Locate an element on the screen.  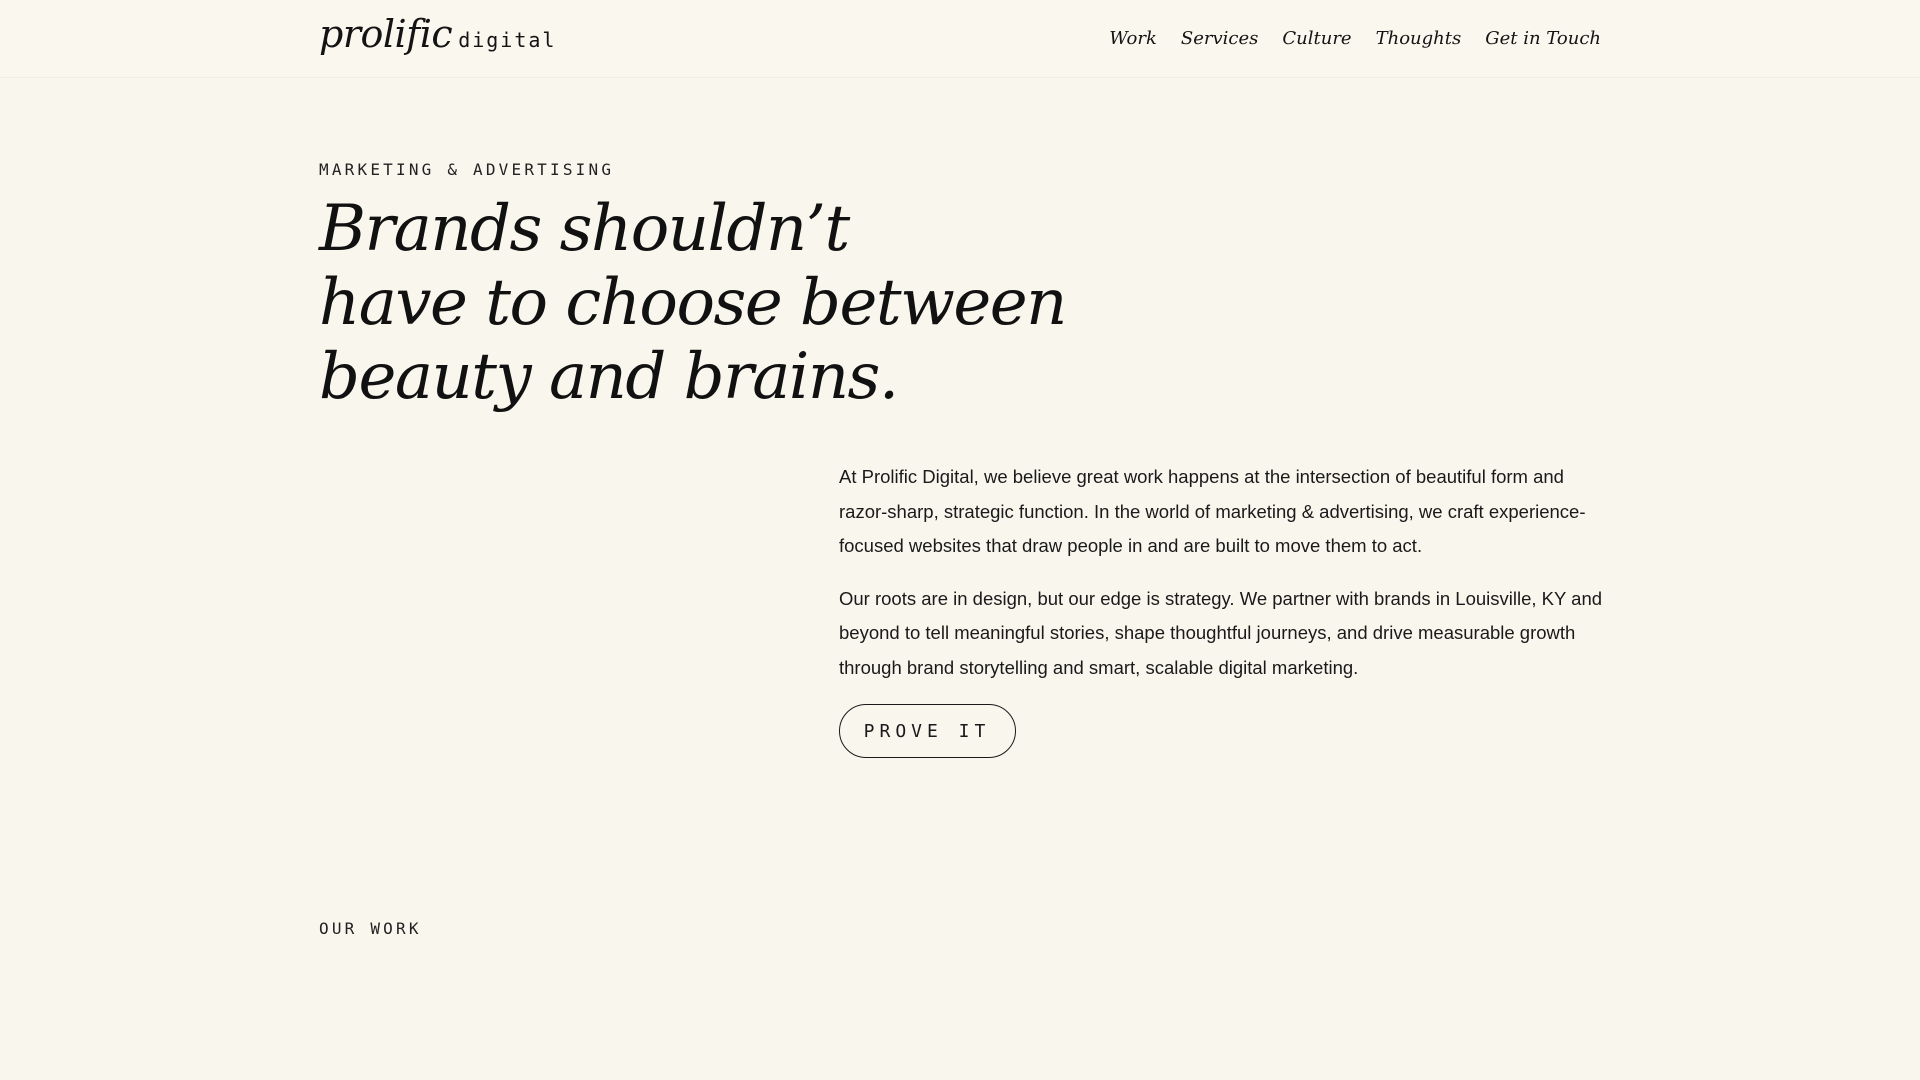
logo-link: prolific digital is located at coordinates (437, 37).